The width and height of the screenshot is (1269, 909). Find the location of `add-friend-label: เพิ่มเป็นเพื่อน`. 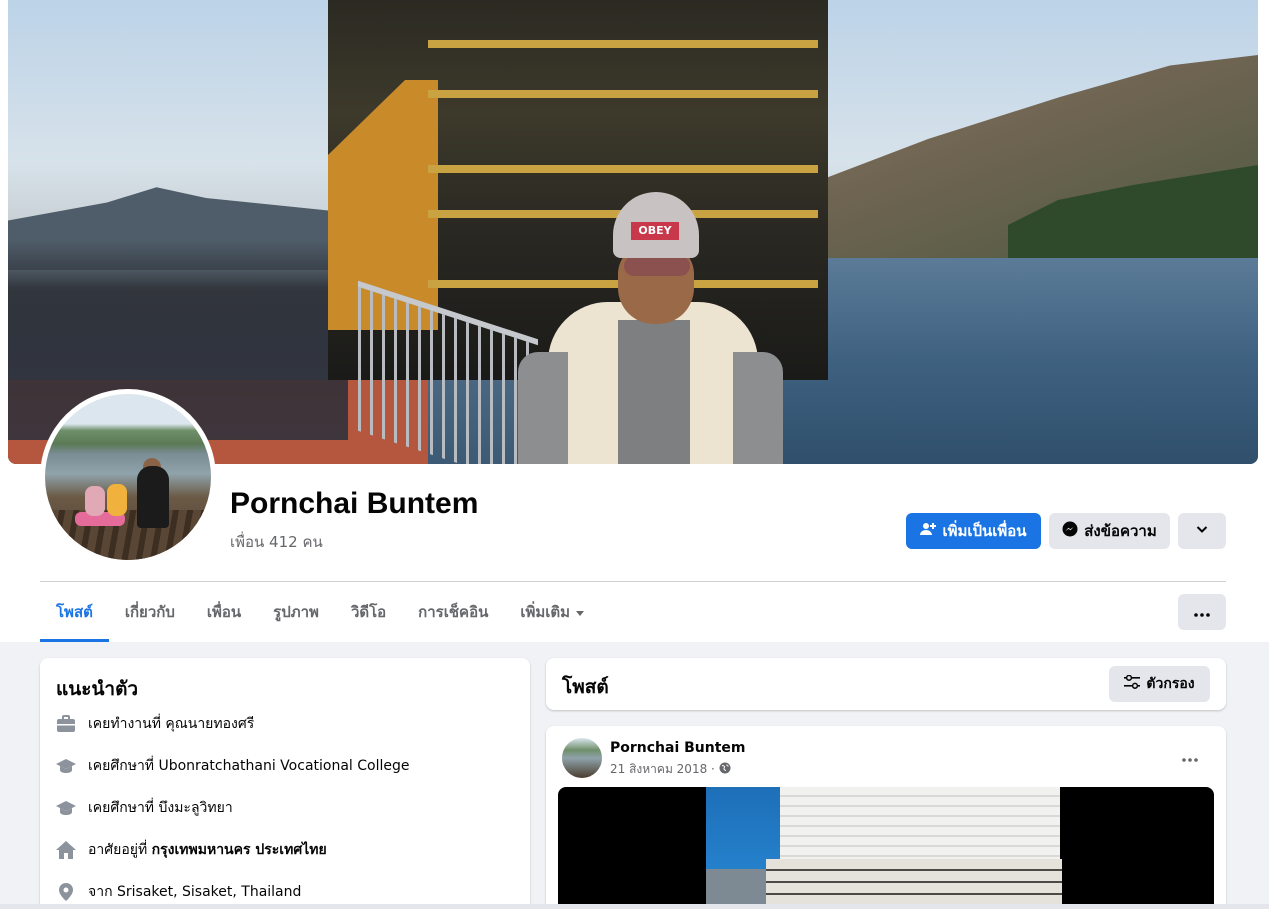

add-friend-label: เพิ่มเป็นเพื่อน is located at coordinates (984, 531).